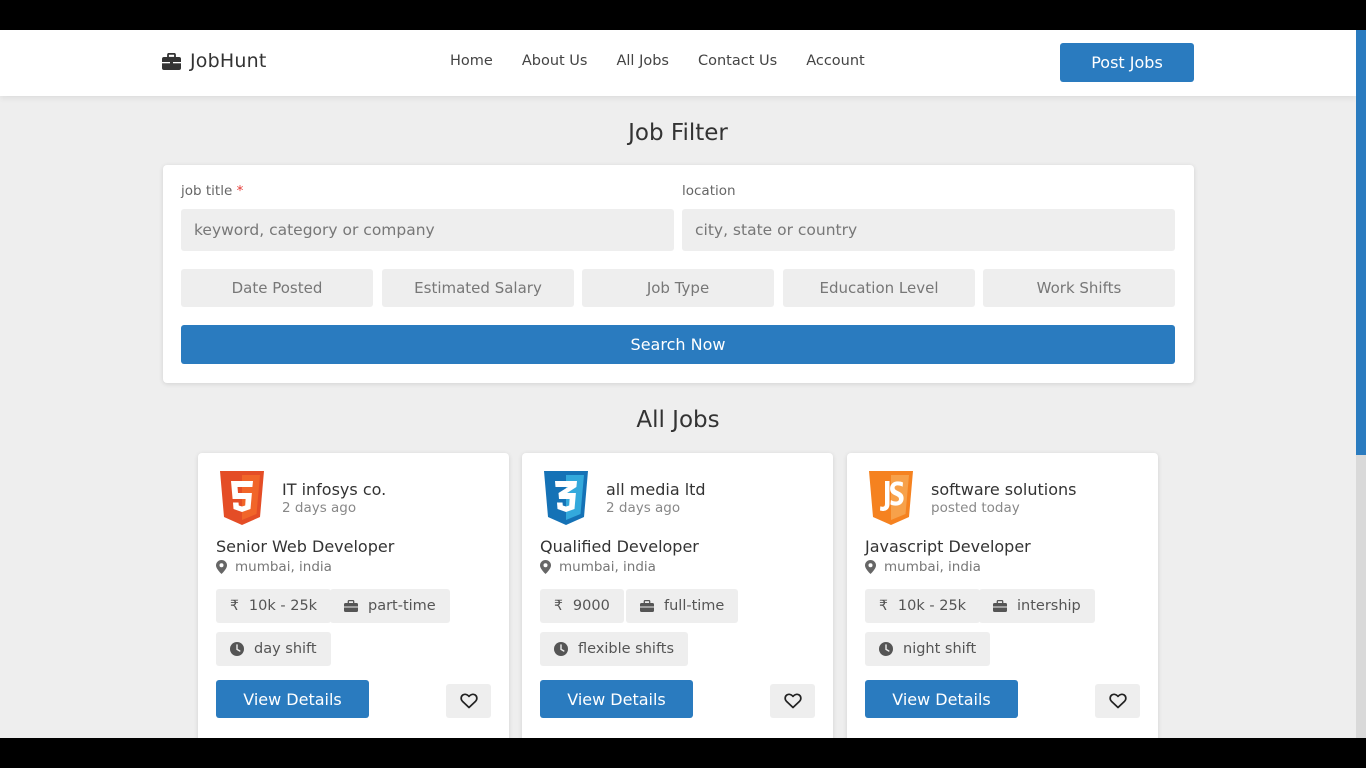 The image size is (1366, 768). Describe the element at coordinates (285, 649) in the screenshot. I see `shift-text: day shift` at that location.